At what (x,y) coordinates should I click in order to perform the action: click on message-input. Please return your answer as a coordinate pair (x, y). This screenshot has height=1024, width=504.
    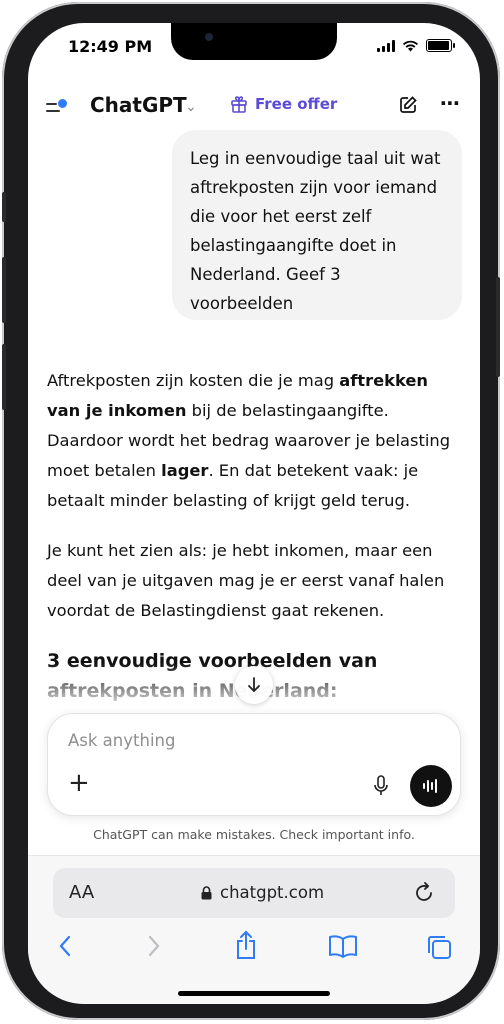
    Looking at the image, I should click on (218, 740).